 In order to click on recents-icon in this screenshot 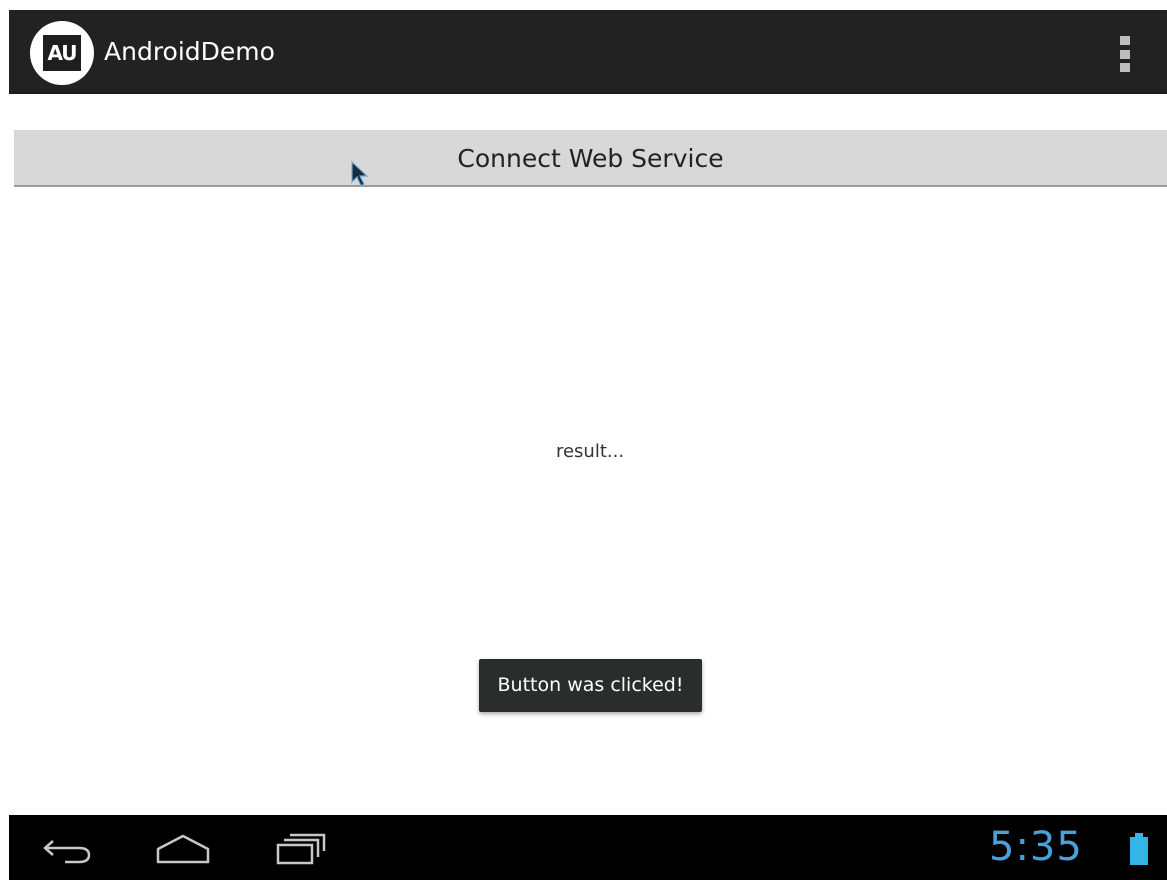, I will do `click(301, 849)`.